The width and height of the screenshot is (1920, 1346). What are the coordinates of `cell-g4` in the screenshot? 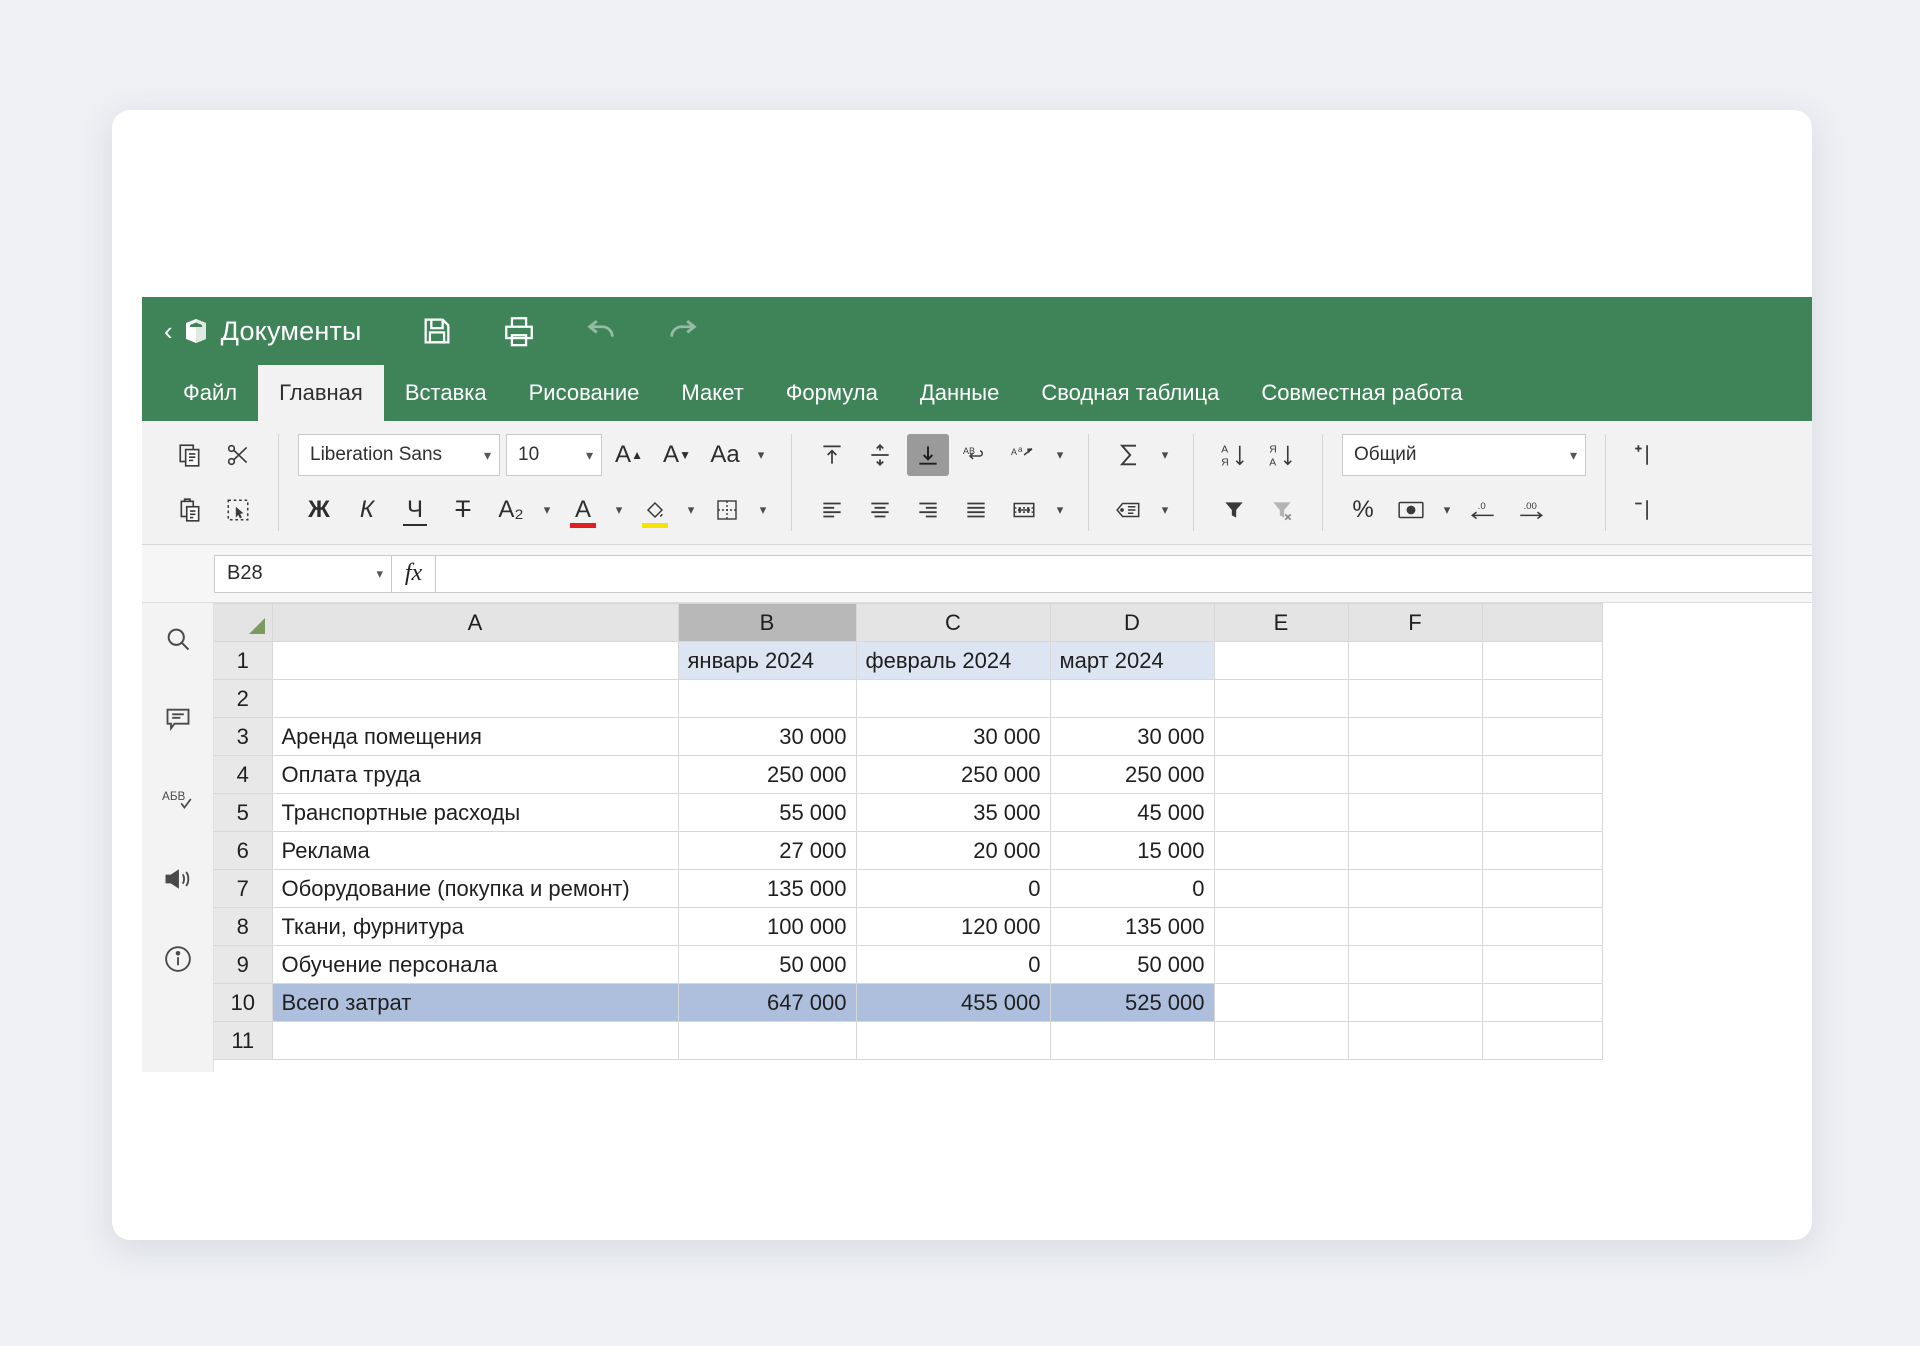 It's located at (1542, 774).